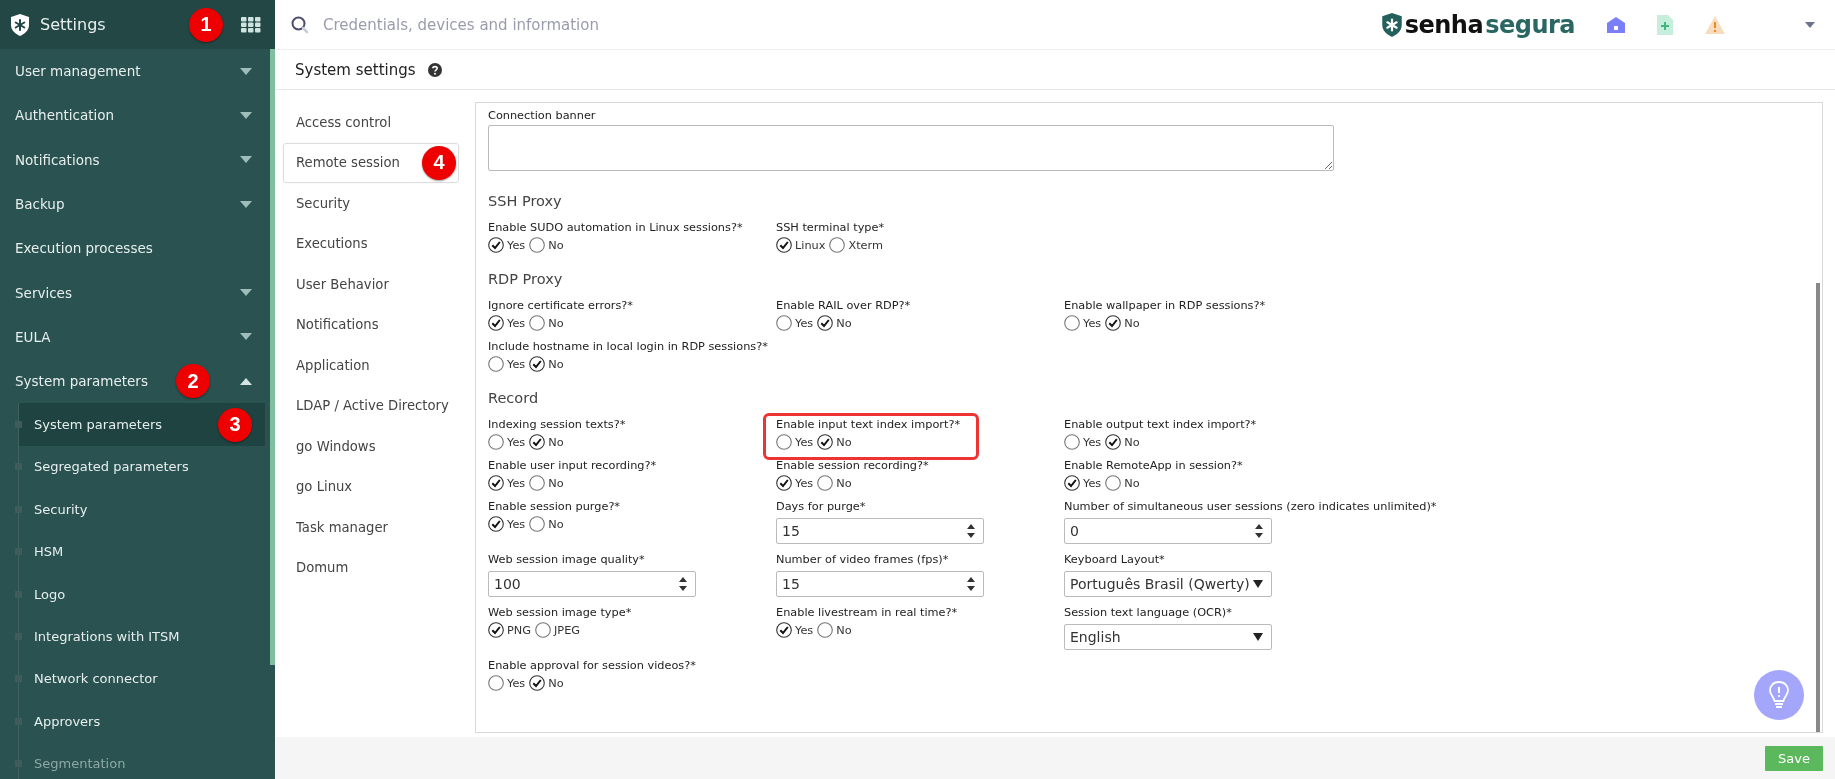  I want to click on number-field: 0, so click(1168, 531).